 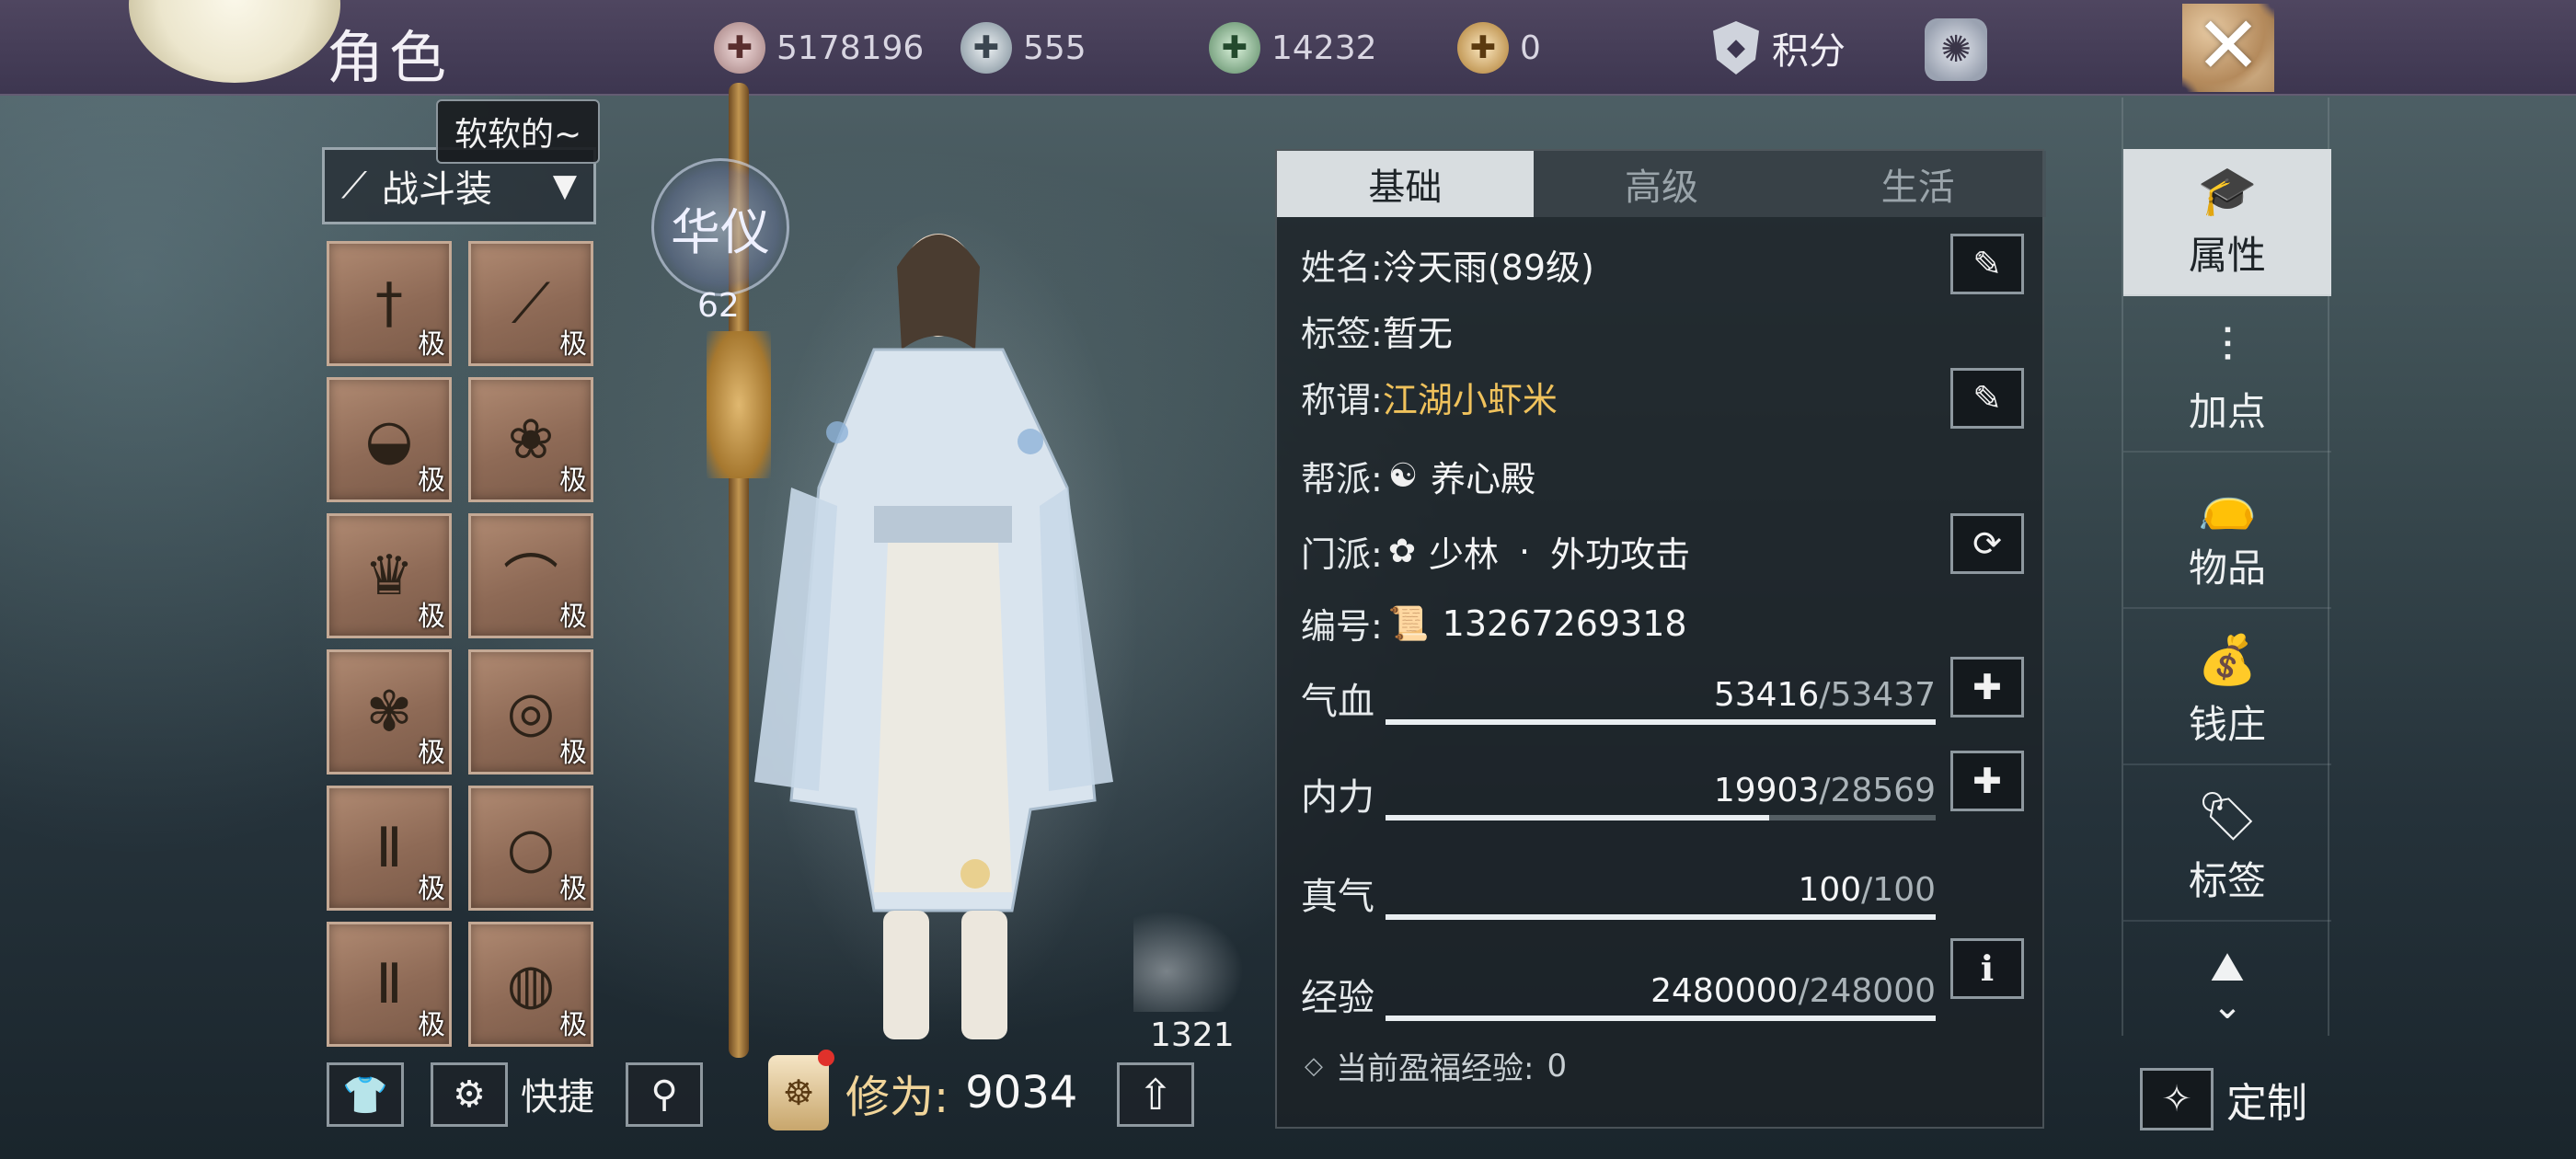 I want to click on stat-qi-fill, so click(x=1661, y=917).